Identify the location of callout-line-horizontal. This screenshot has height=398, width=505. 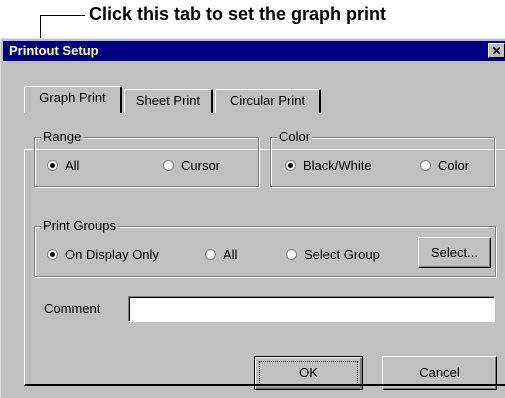
(62, 15).